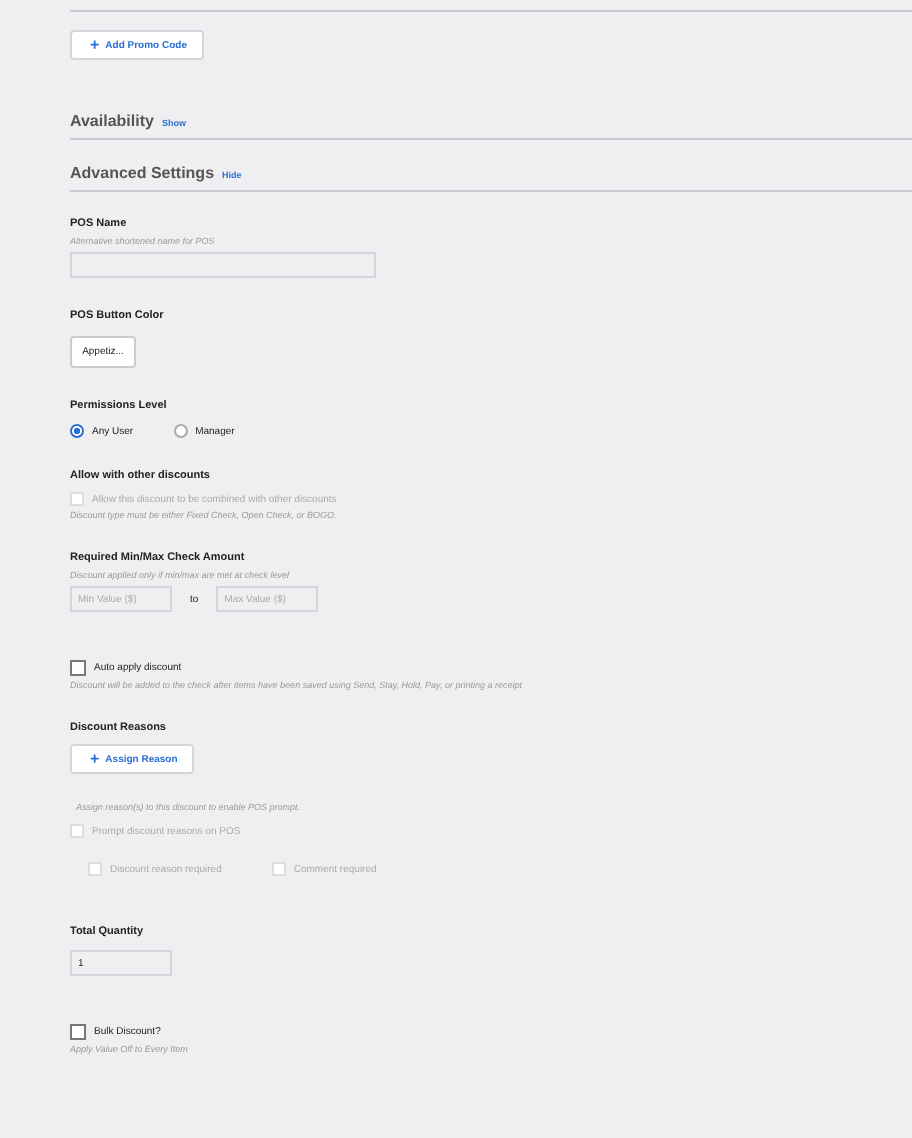 The height and width of the screenshot is (1138, 912). I want to click on section-title: Availability, so click(112, 121).